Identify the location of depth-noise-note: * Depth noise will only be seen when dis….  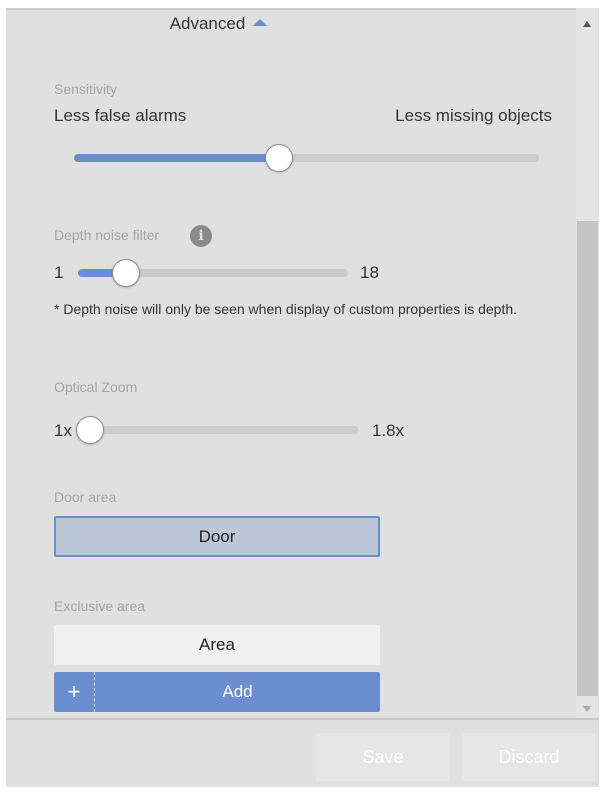
(286, 309).